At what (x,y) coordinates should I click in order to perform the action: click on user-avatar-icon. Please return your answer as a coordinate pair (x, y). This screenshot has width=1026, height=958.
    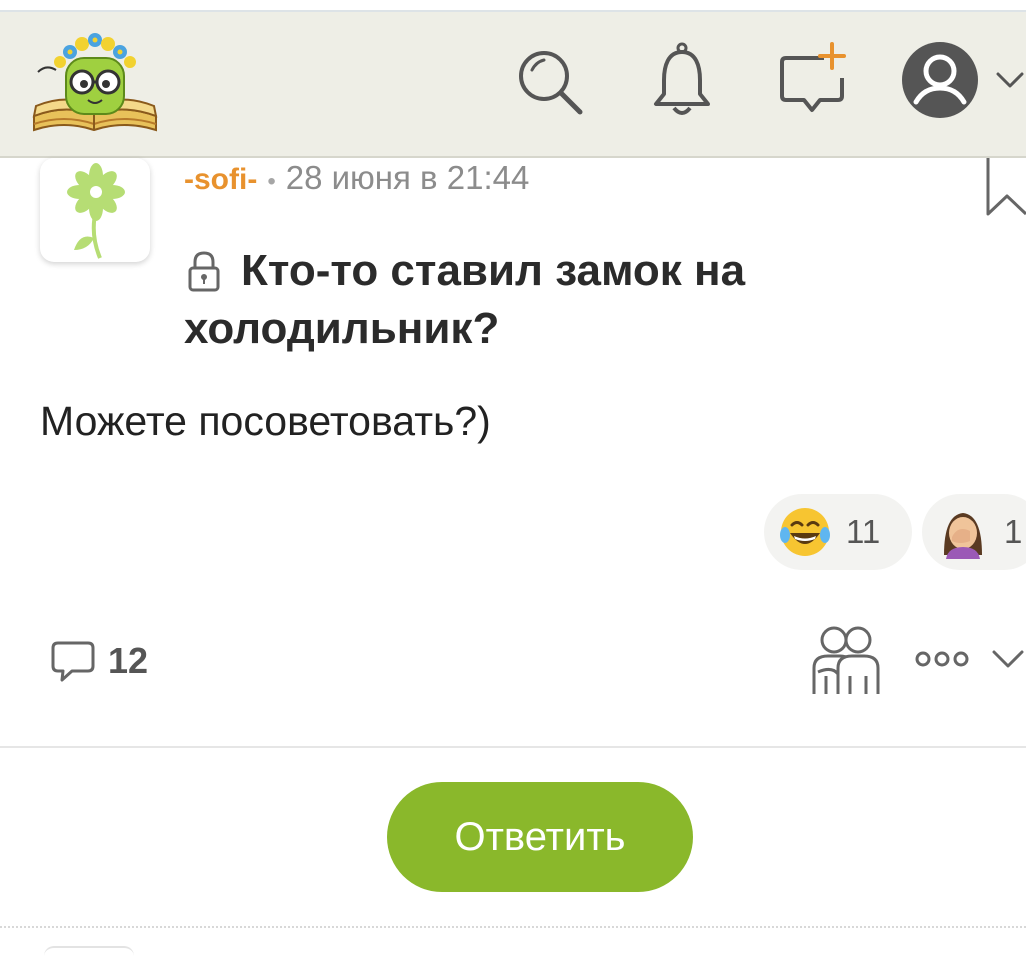
    Looking at the image, I should click on (940, 80).